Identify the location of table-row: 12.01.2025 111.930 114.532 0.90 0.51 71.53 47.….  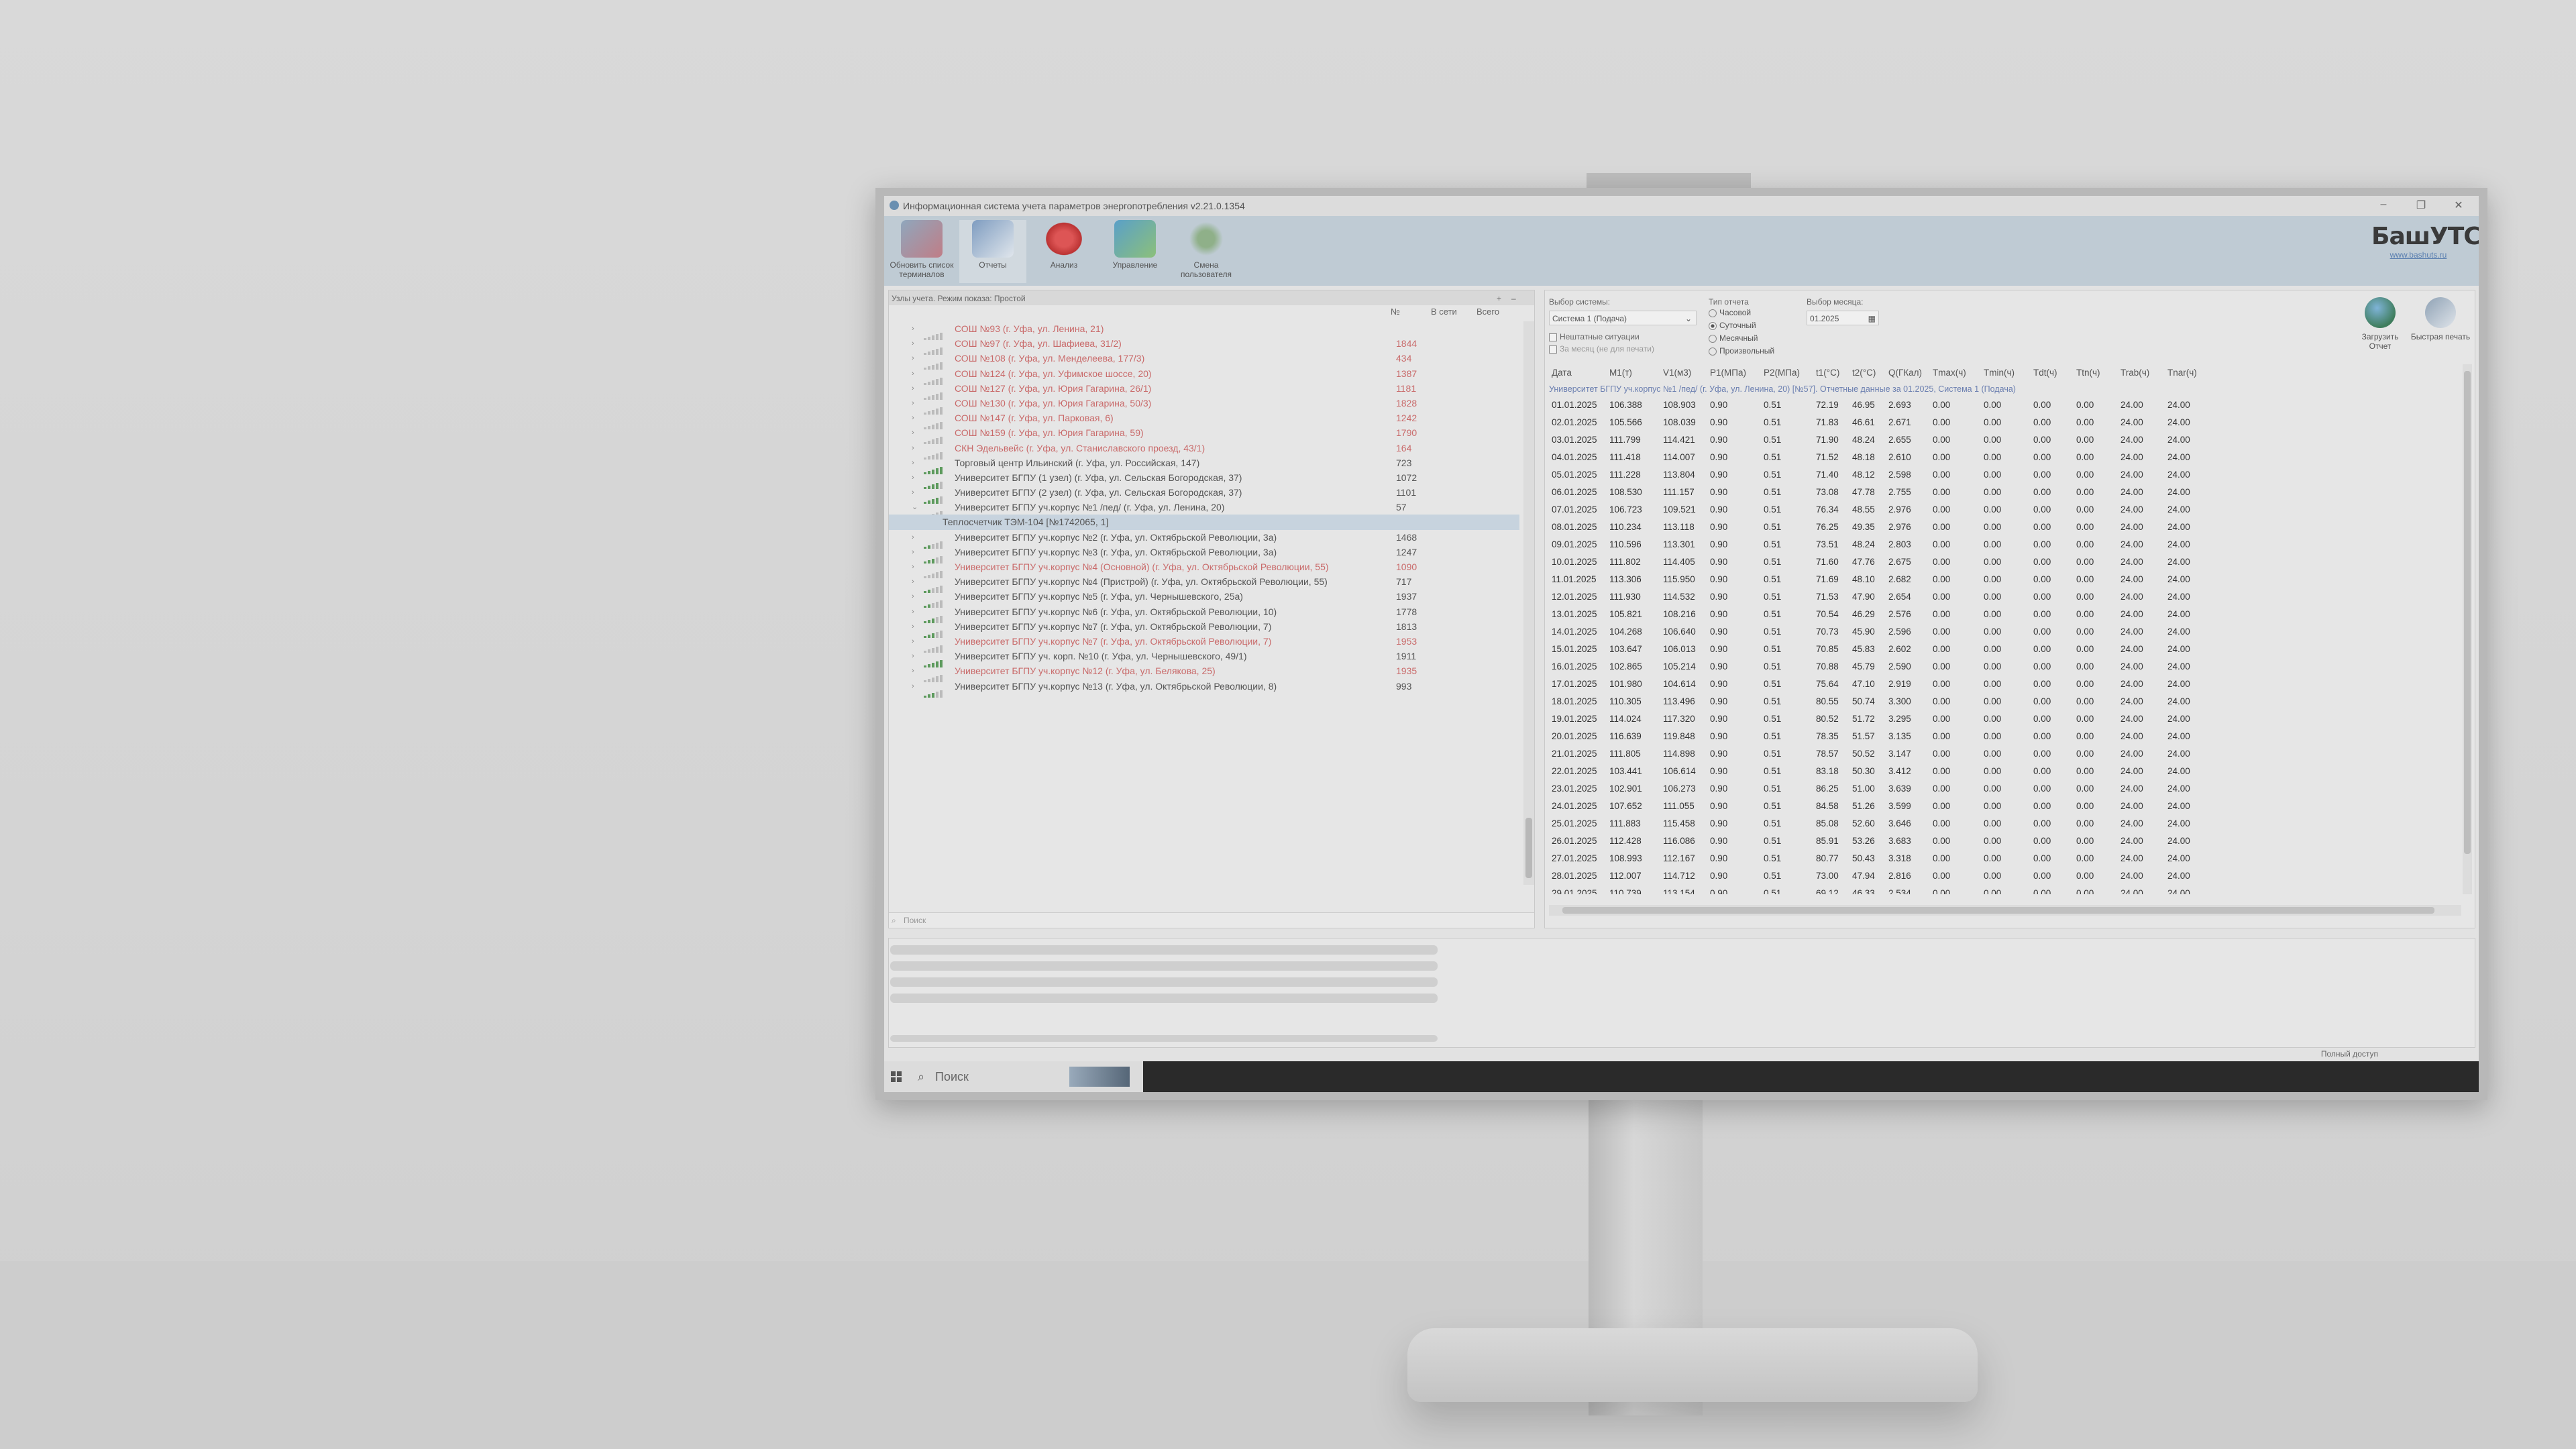
(2005, 597).